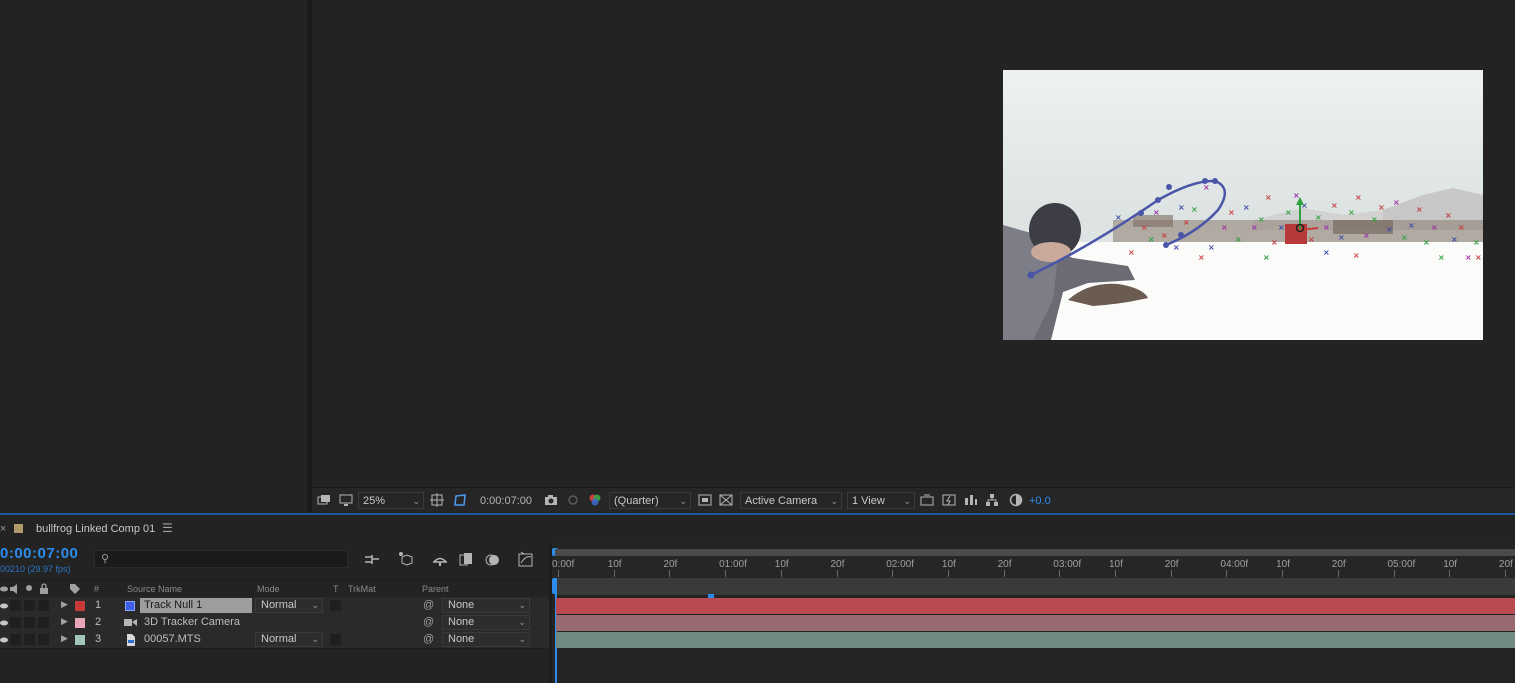  Describe the element at coordinates (221, 559) in the screenshot. I see `layer-search-input: ⚲` at that location.